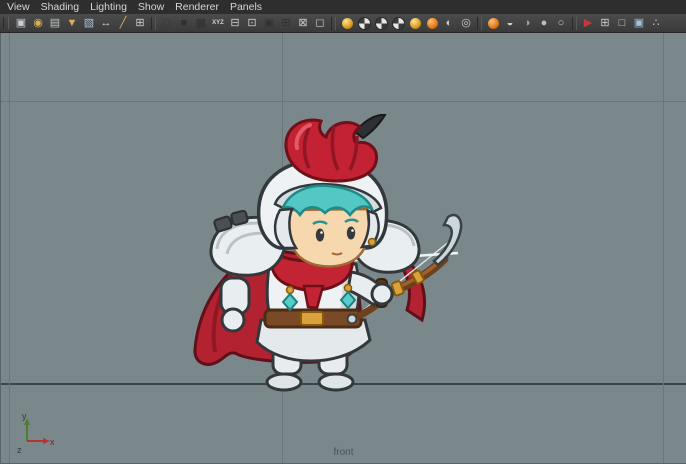 The width and height of the screenshot is (686, 464). I want to click on camera-lock-icon: ◉, so click(38, 23).